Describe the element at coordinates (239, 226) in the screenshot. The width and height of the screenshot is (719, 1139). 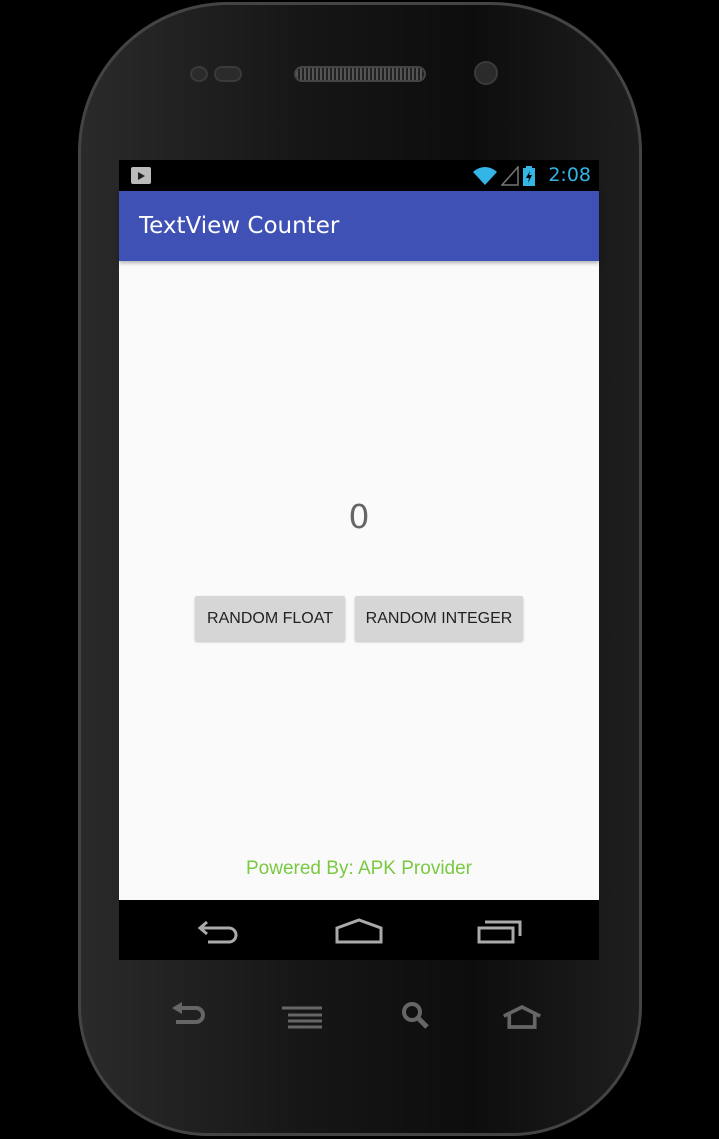
I see `app-title: TextView Counter` at that location.